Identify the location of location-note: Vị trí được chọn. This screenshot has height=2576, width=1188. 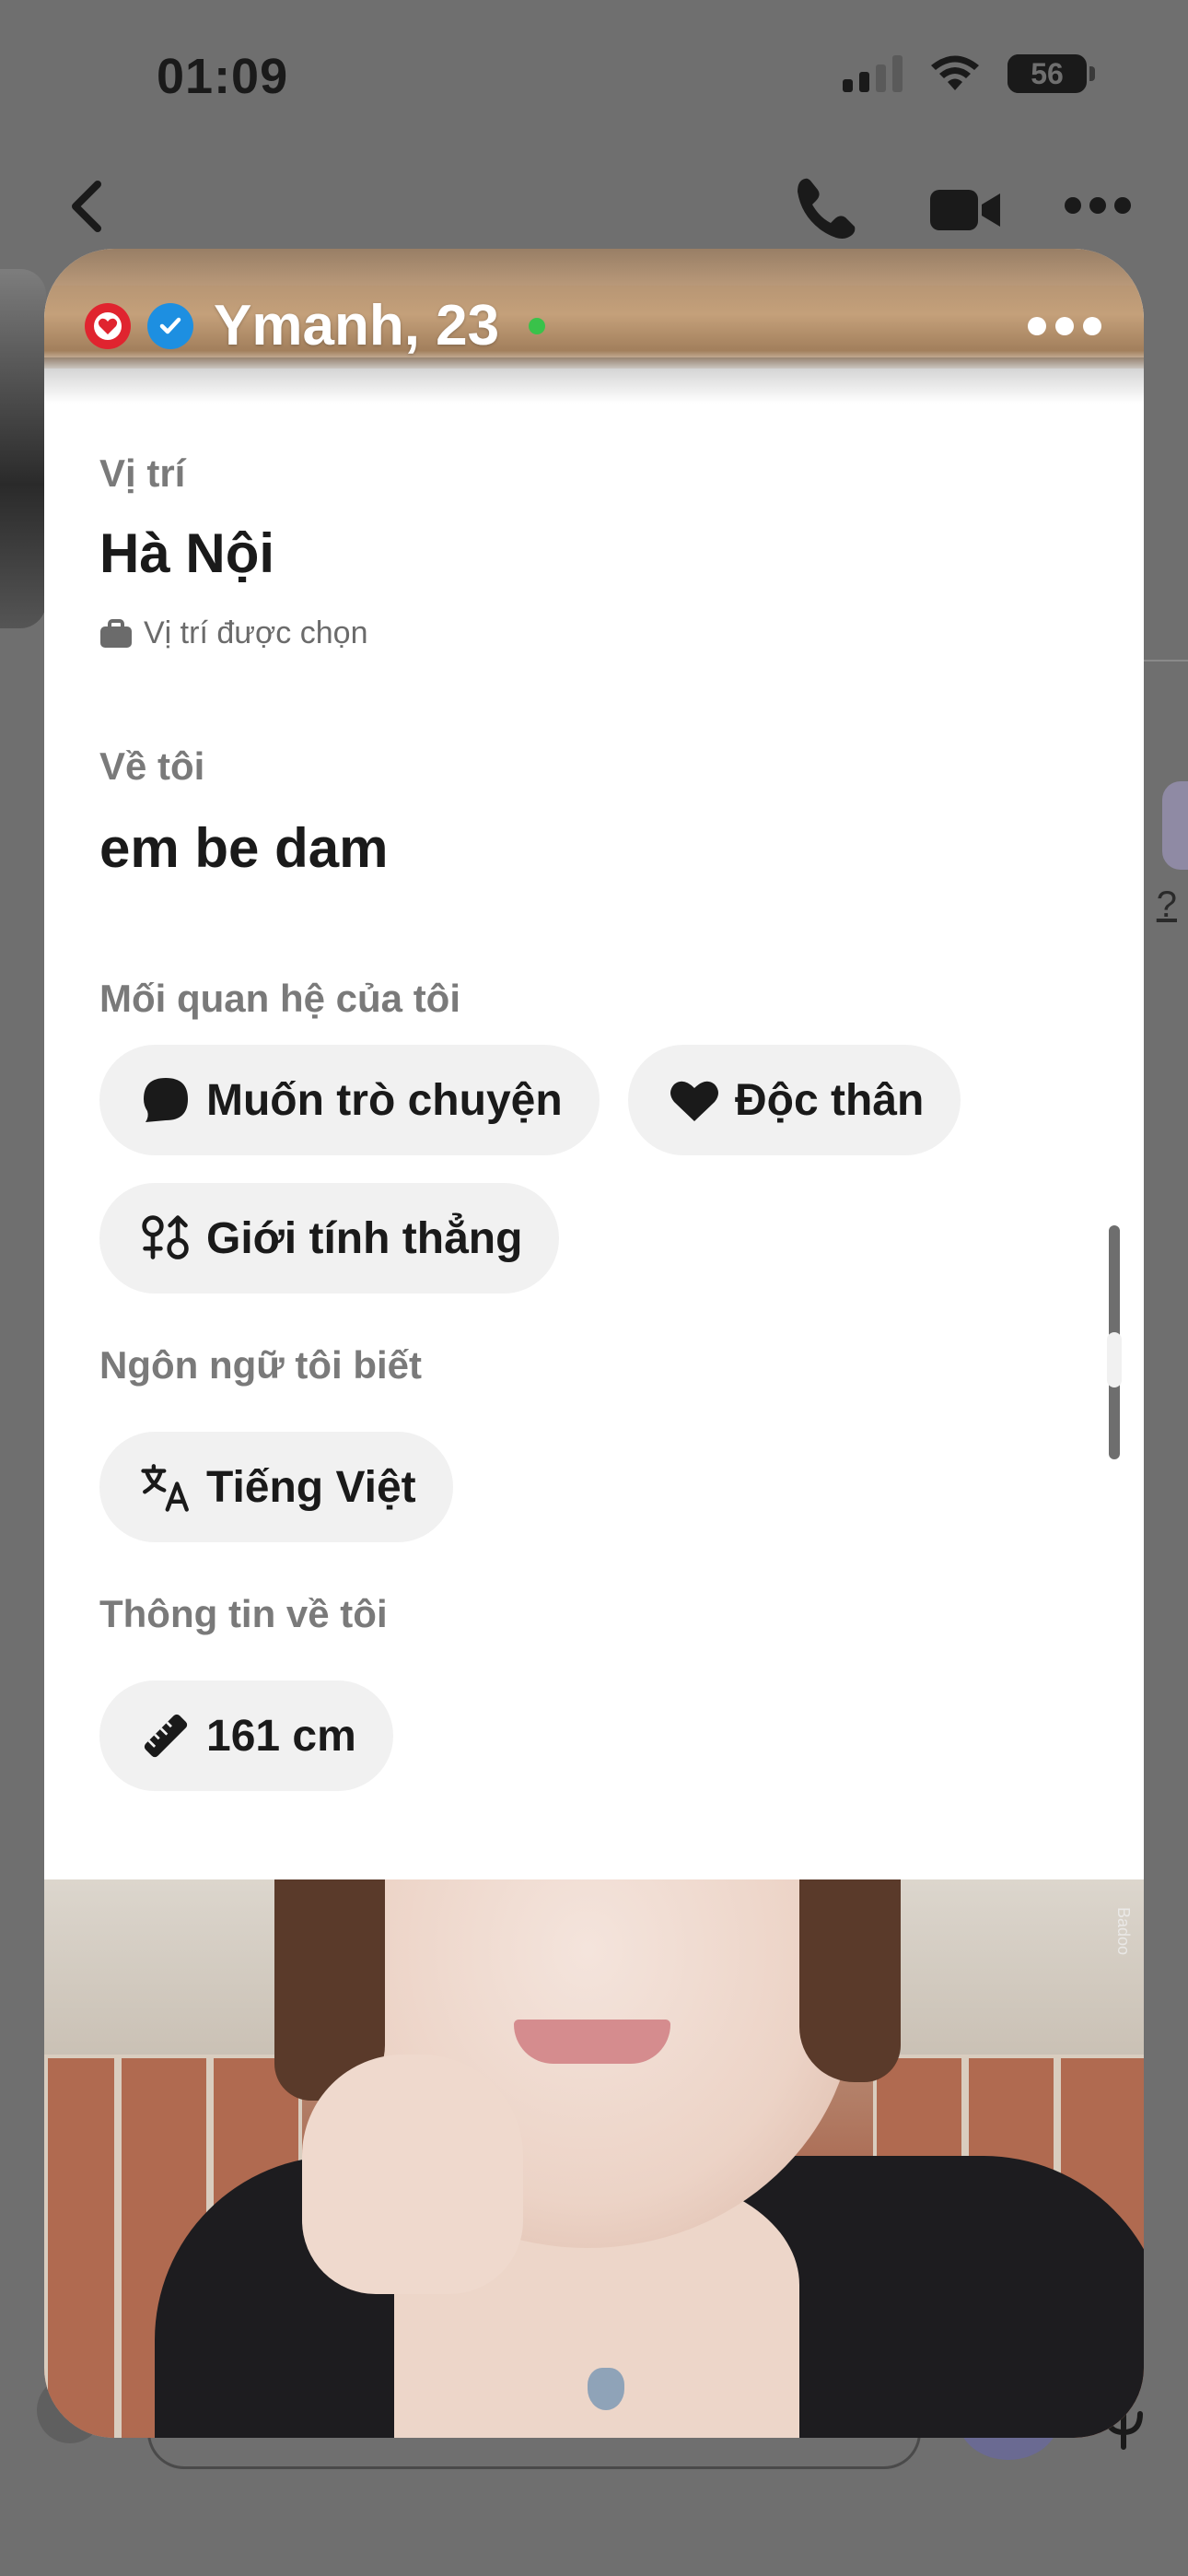
(233, 633).